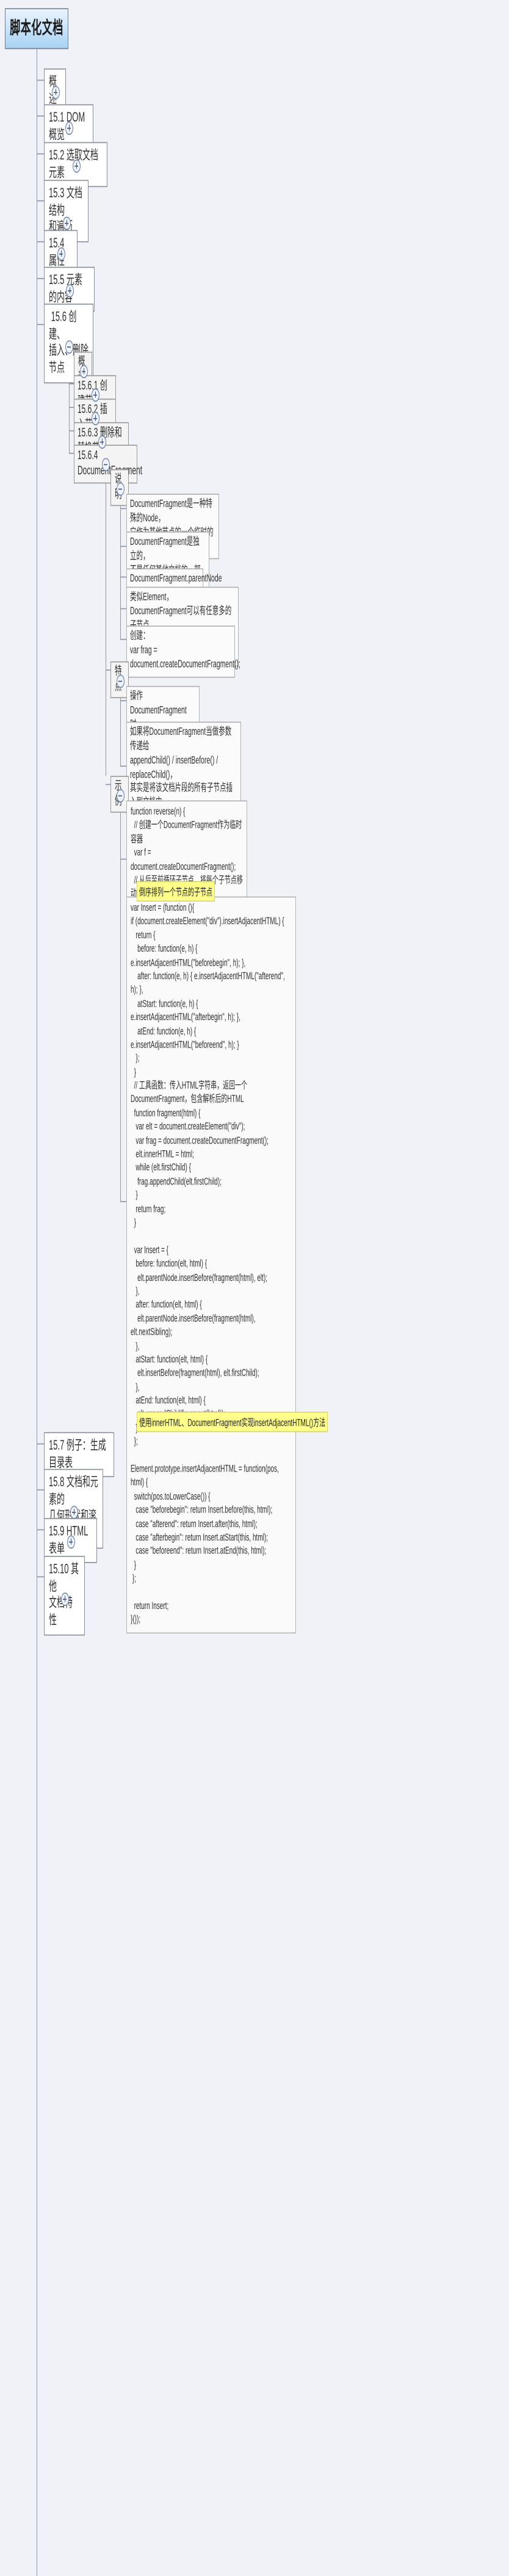 Image resolution: width=509 pixels, height=2576 pixels. I want to click on toggle-overview, so click(56, 93).